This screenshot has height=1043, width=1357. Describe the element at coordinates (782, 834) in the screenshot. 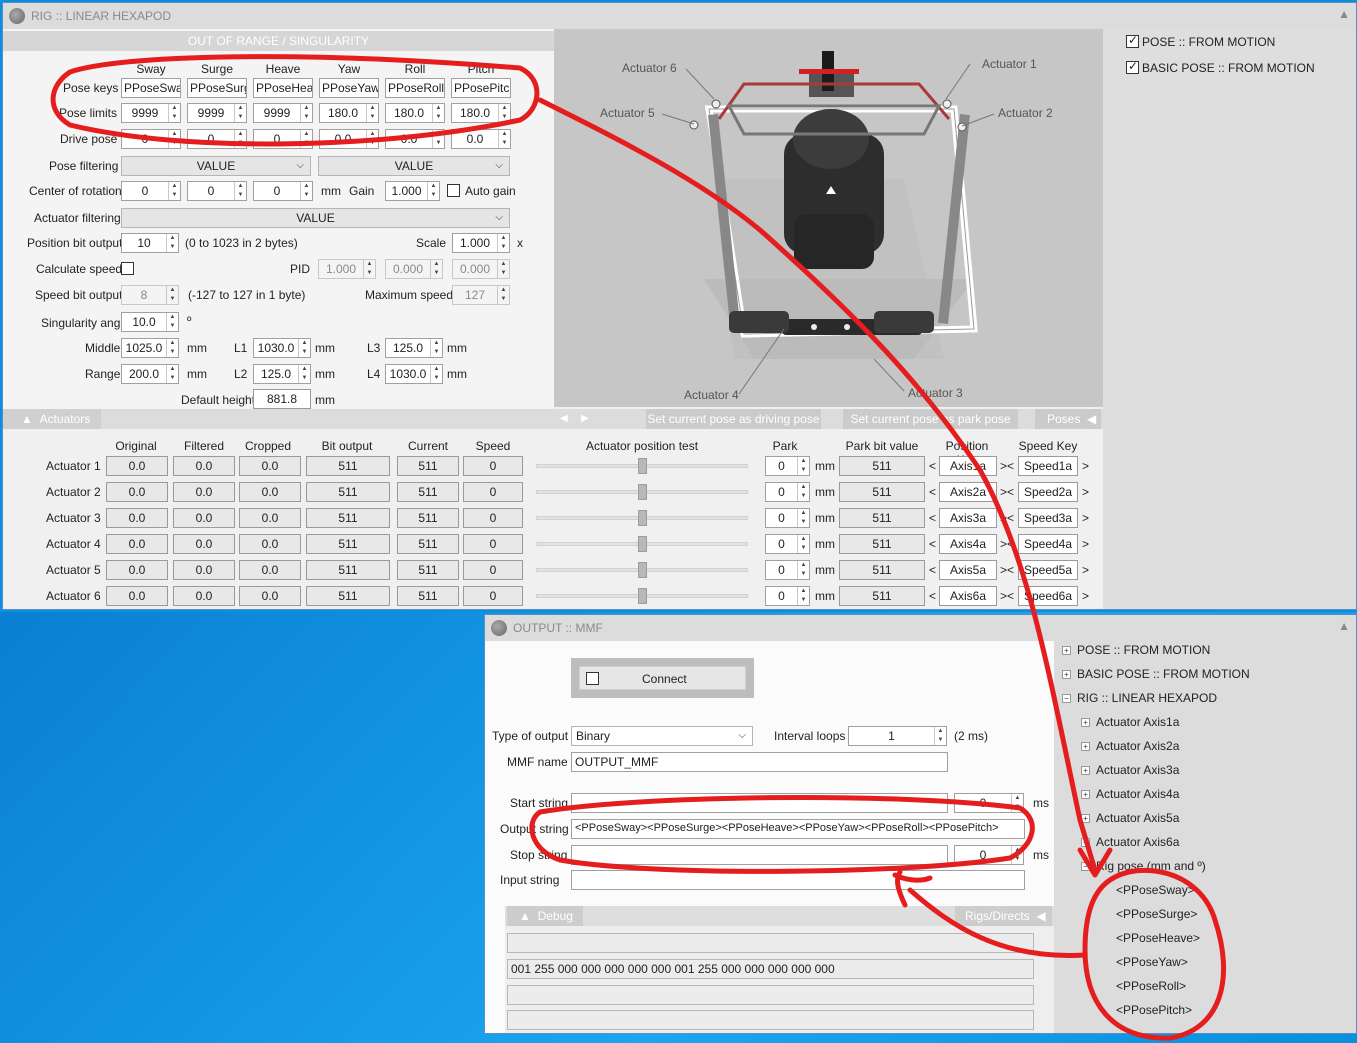

I see `annotation-ellipse-output-string` at that location.